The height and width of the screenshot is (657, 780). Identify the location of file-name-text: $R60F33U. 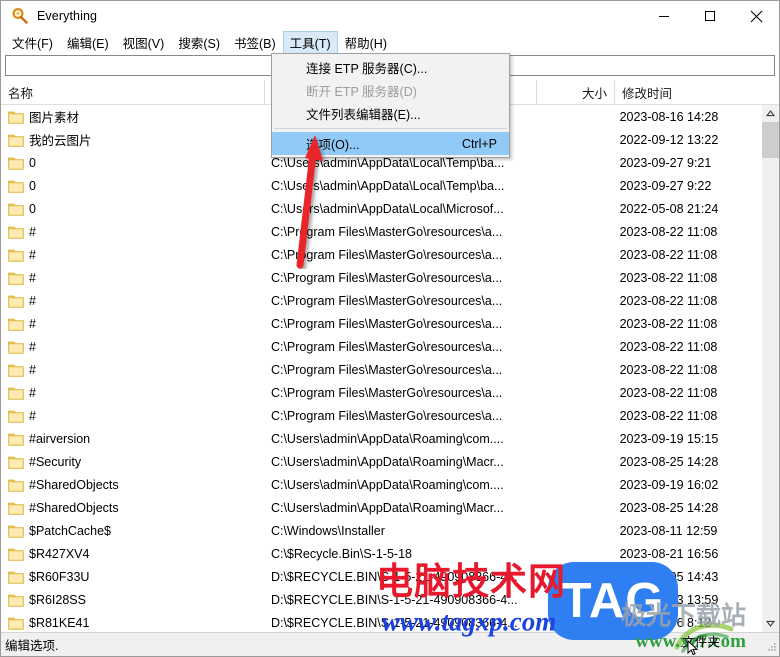
(59, 576).